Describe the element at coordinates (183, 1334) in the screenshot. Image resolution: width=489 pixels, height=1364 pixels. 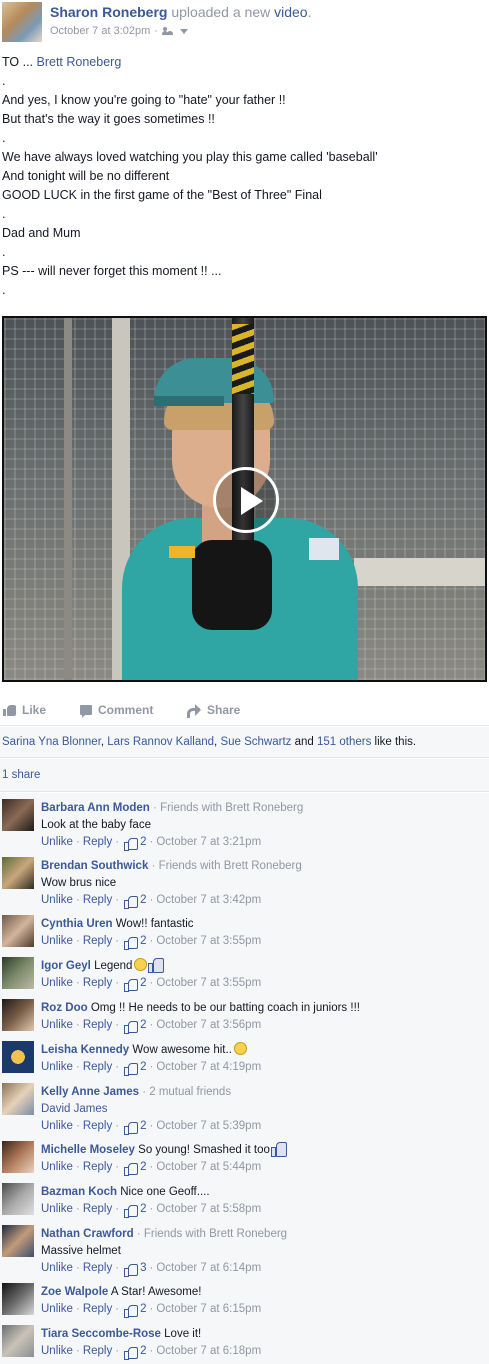
I see `comment-text: Love it!` at that location.